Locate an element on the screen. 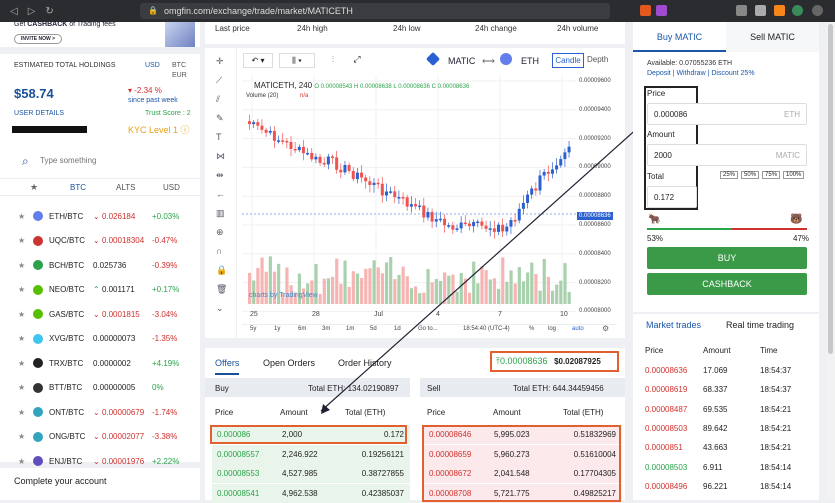 This screenshot has width=835, height=503. coin-row: ★ BCH/BTC 0.025736 -0.39% is located at coordinates (100, 265).